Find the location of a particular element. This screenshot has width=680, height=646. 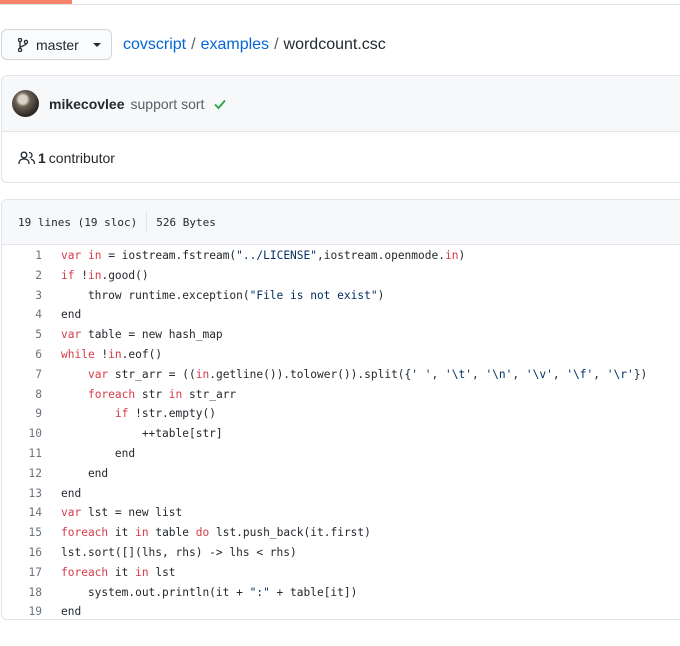

code-text: while !in.eof() is located at coordinates (111, 355).